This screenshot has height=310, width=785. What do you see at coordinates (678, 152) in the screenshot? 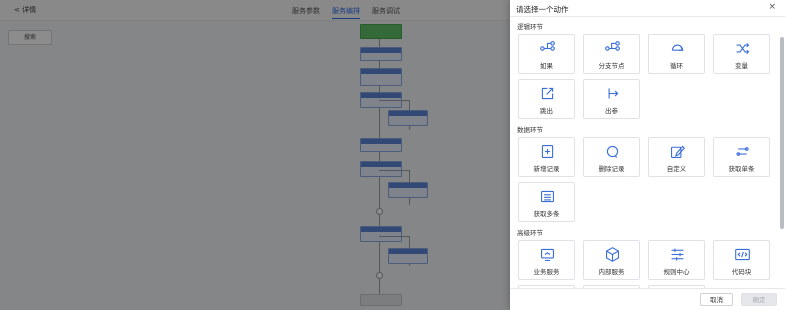
I see `custom-edit-icon` at bounding box center [678, 152].